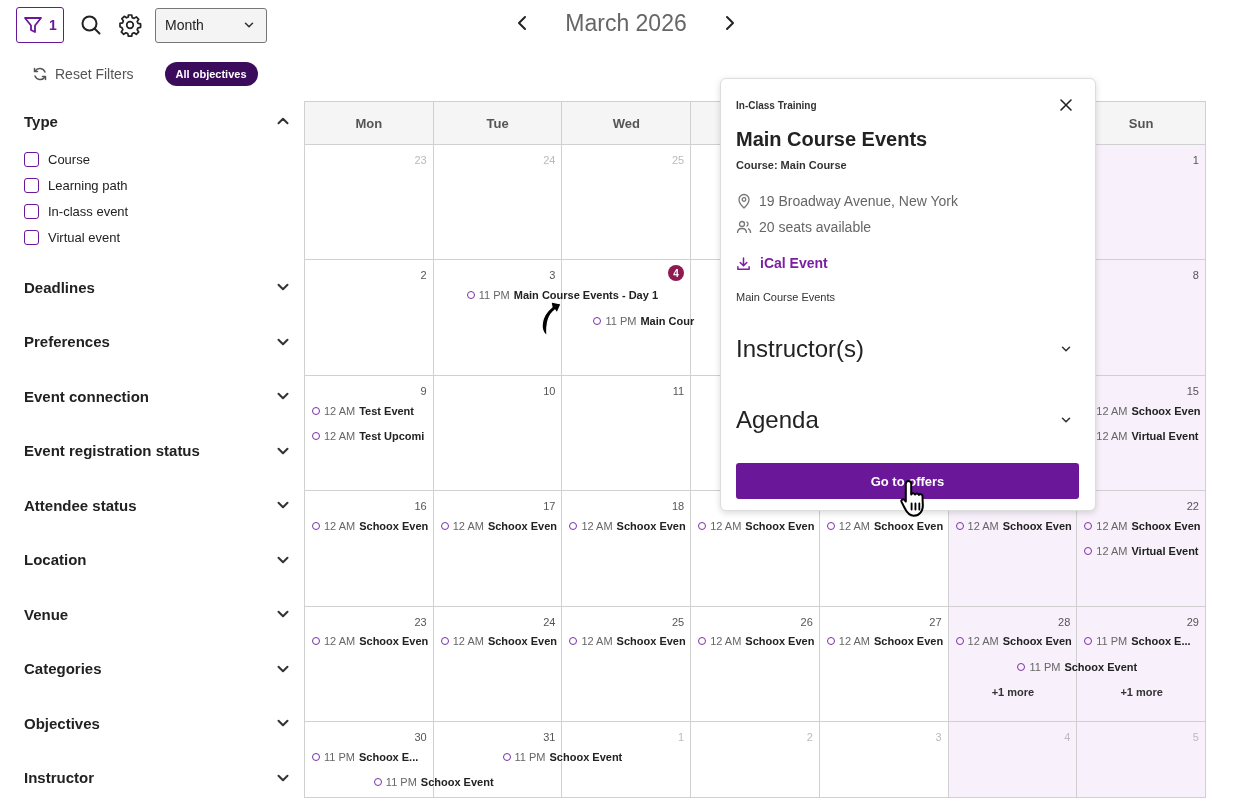 Image resolution: width=1252 pixels, height=798 pixels. I want to click on event-description: Main Course Events, so click(786, 297).